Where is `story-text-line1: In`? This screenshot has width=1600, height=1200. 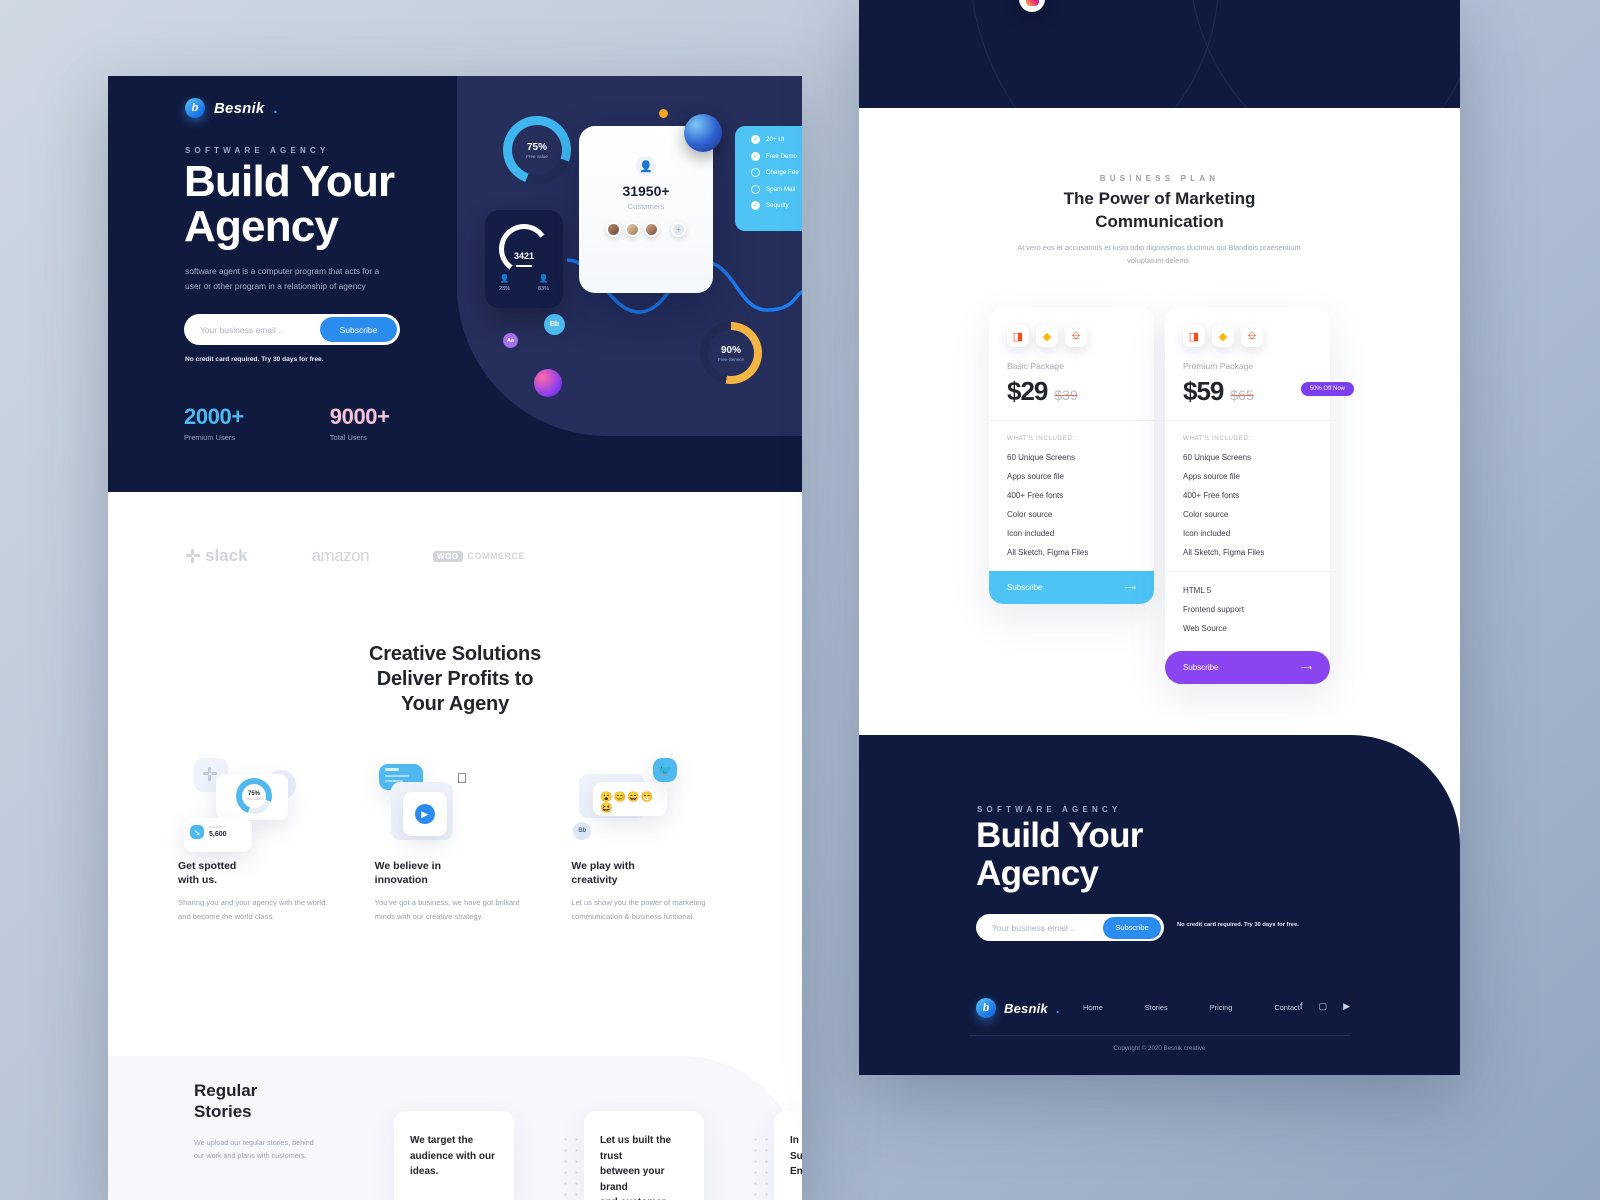
story-text-line1: In is located at coordinates (794, 1140).